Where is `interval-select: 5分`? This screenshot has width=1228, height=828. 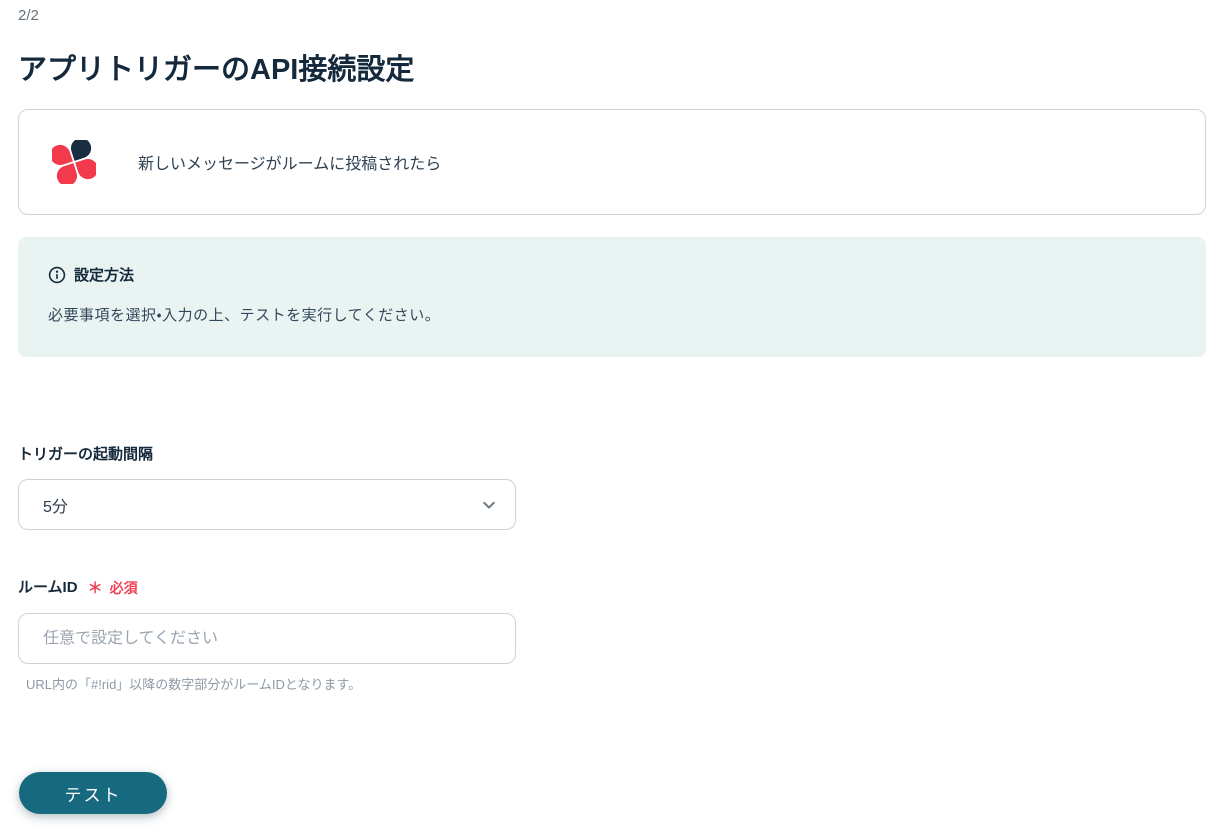 interval-select: 5分 is located at coordinates (267, 504).